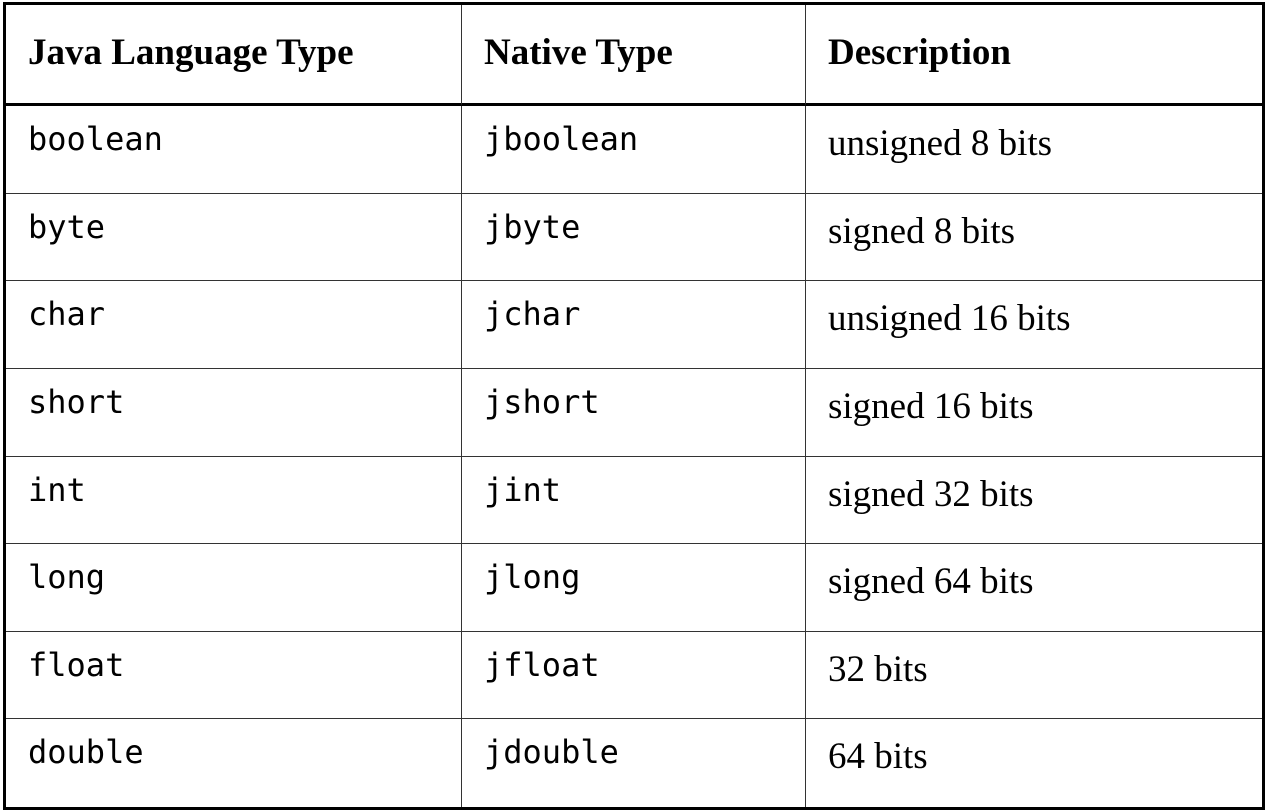  Describe the element at coordinates (234, 763) in the screenshot. I see `java-type-cell: double` at that location.